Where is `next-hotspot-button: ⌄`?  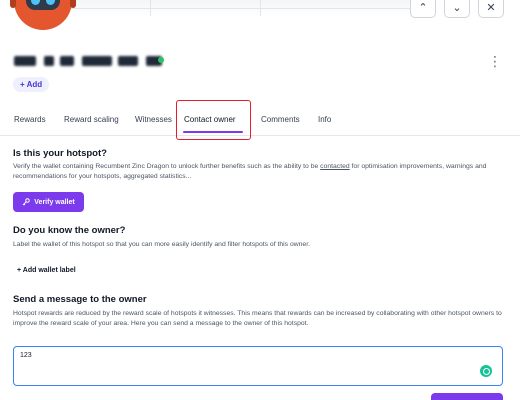
next-hotspot-button: ⌄ is located at coordinates (457, 9).